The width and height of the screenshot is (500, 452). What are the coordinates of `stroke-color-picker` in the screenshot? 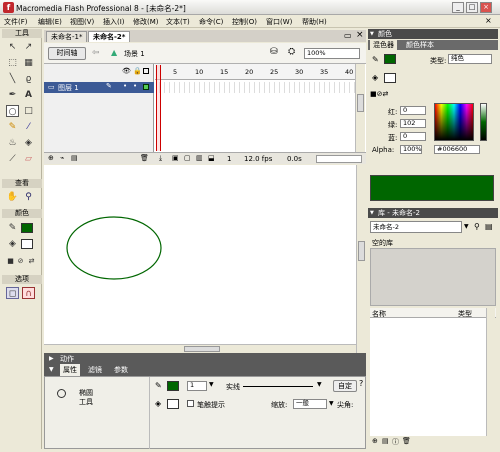 It's located at (173, 386).